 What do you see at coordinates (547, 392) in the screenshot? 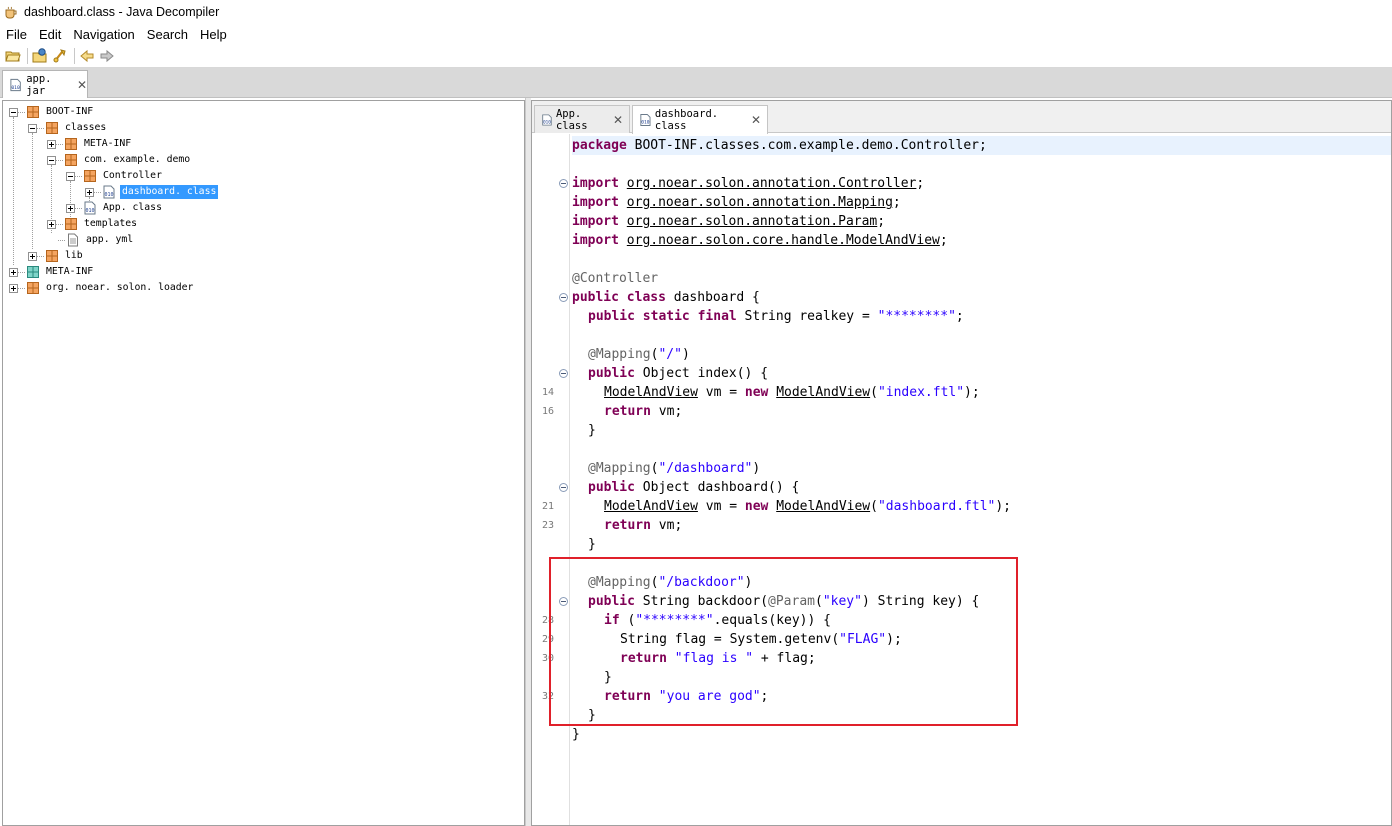
I see `line-number: 14` at bounding box center [547, 392].